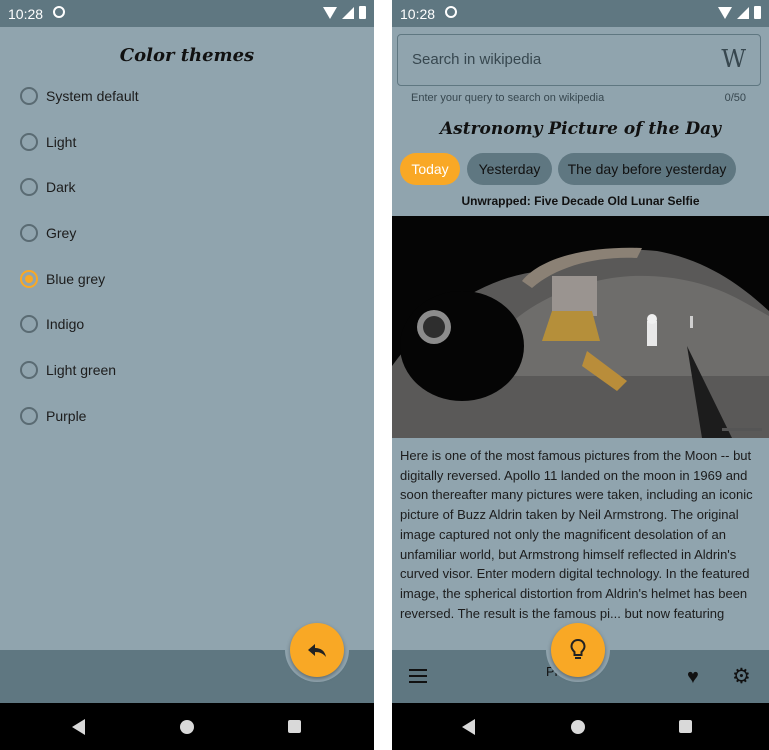  What do you see at coordinates (65, 324) in the screenshot?
I see `theme-option-label: Indigo` at bounding box center [65, 324].